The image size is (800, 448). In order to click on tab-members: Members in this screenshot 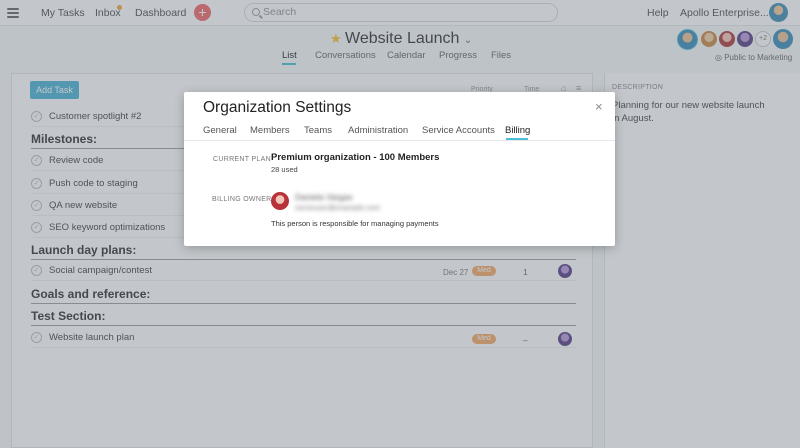, I will do `click(270, 130)`.